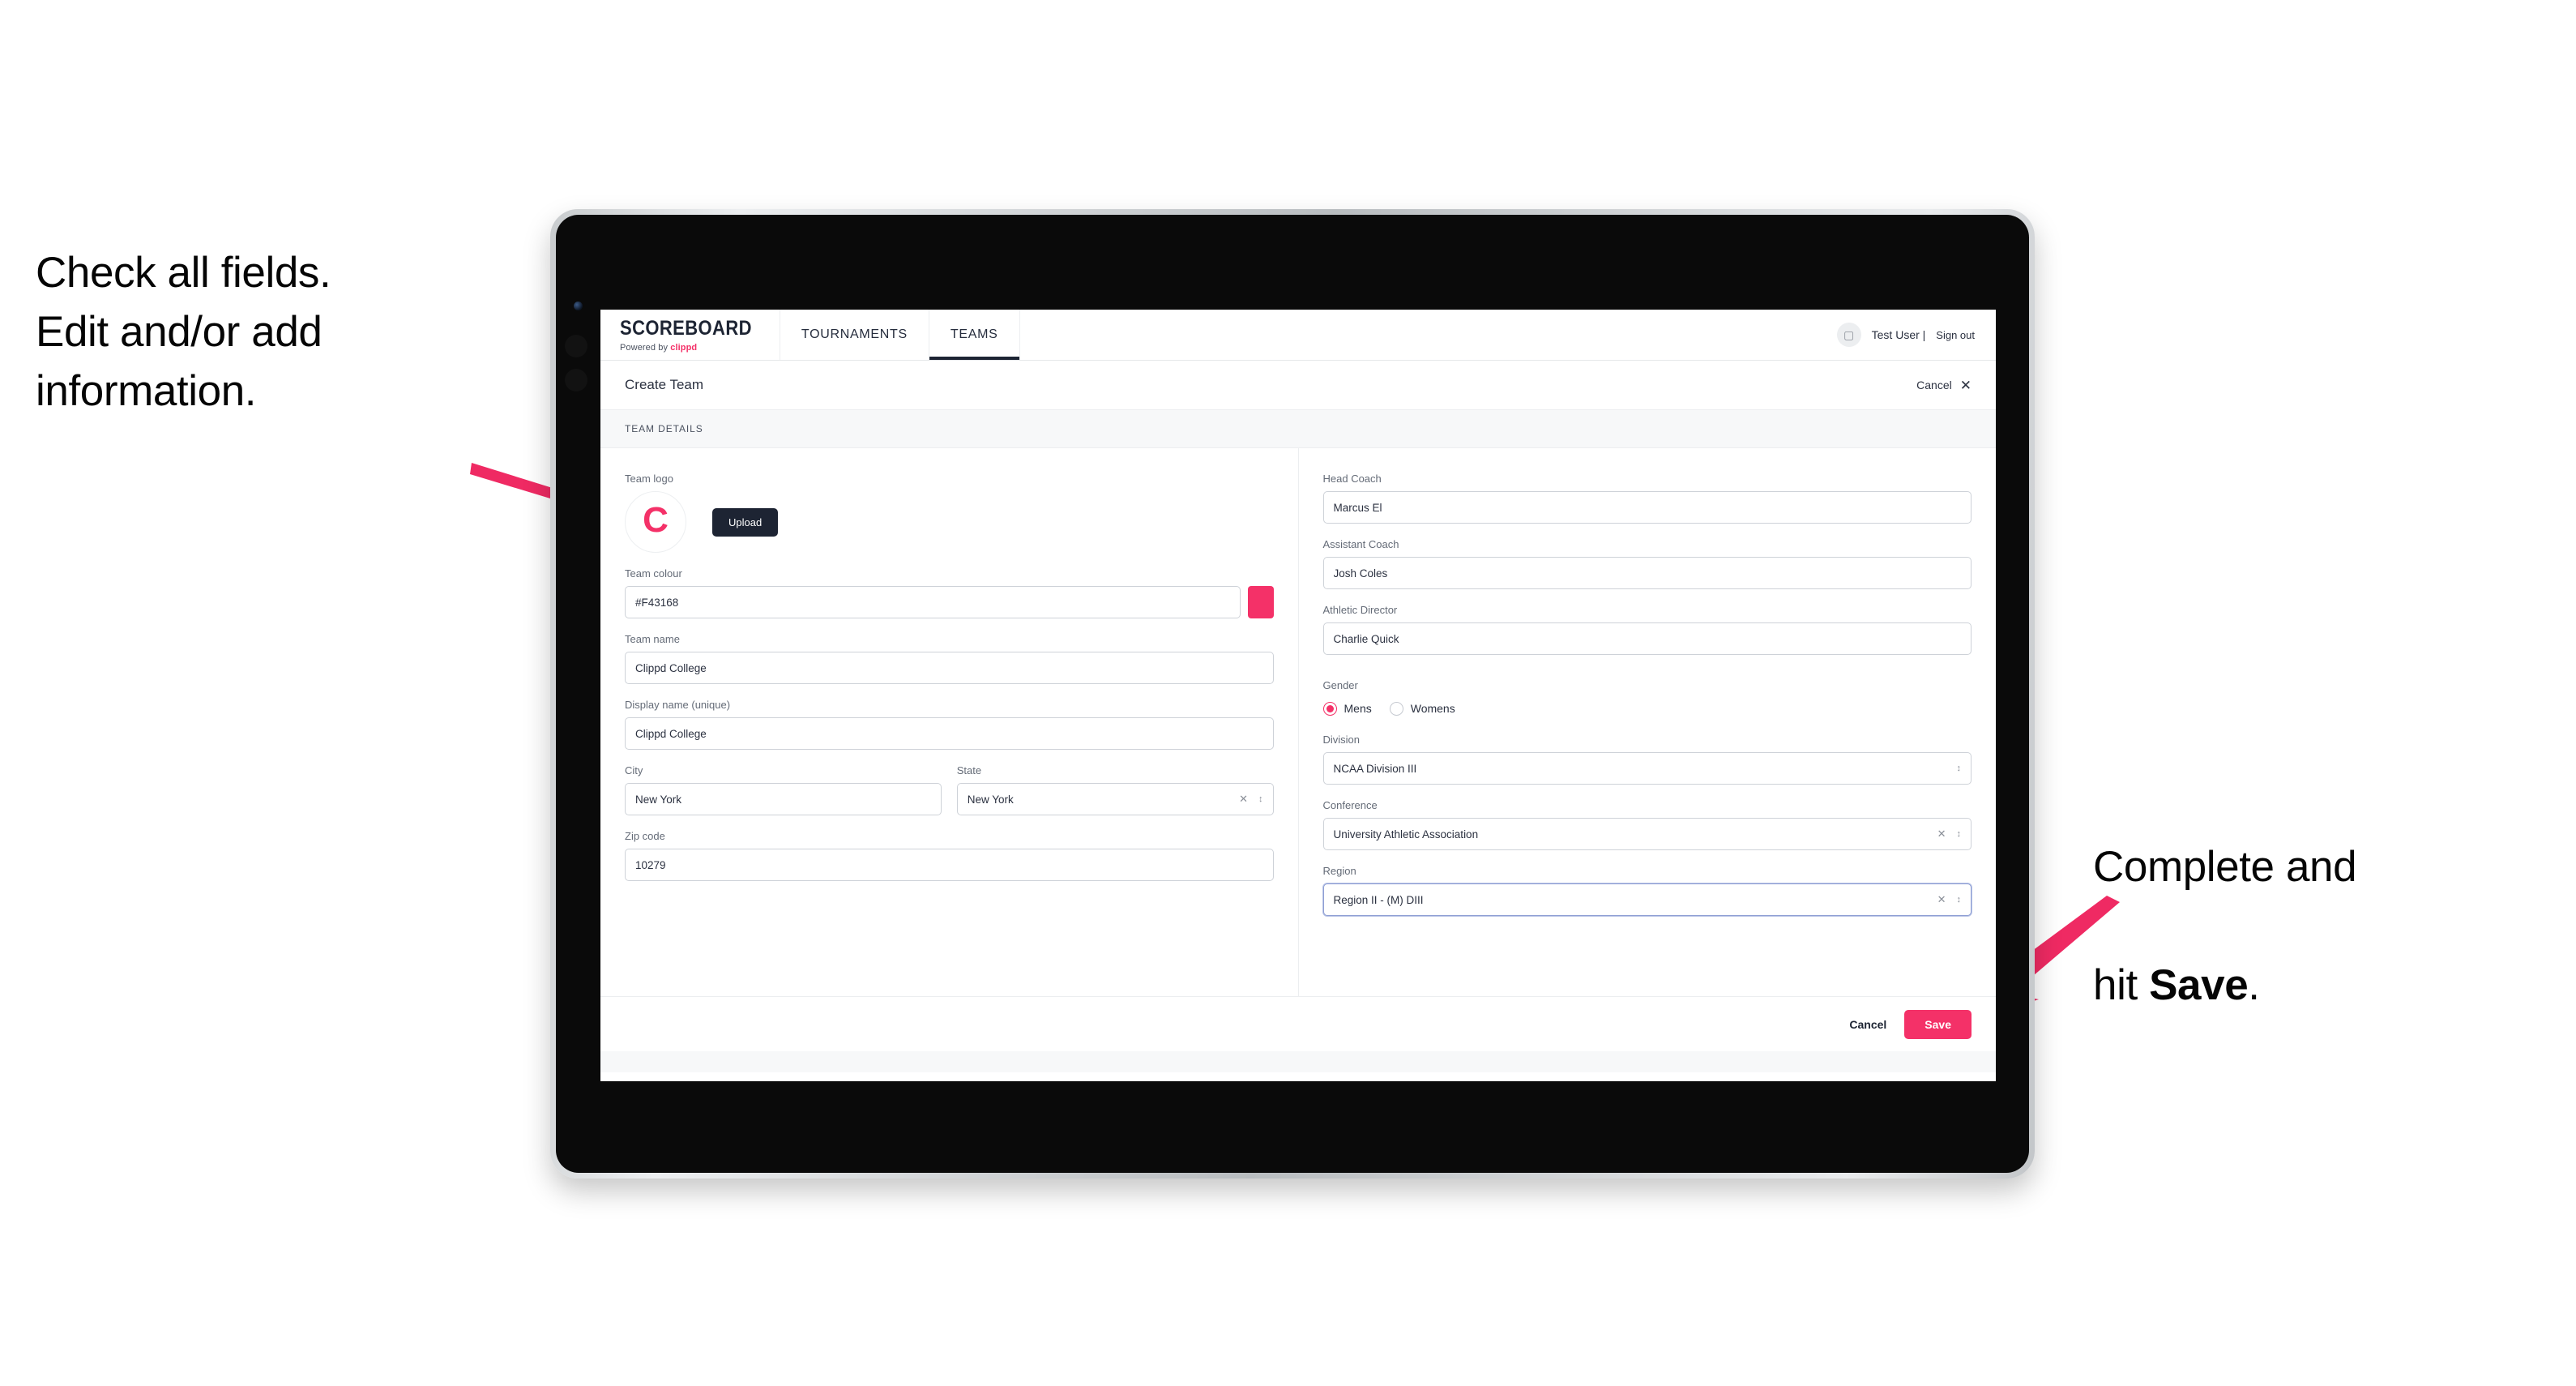 The width and height of the screenshot is (2576, 1386). What do you see at coordinates (664, 385) in the screenshot?
I see `page-title: Create Team` at bounding box center [664, 385].